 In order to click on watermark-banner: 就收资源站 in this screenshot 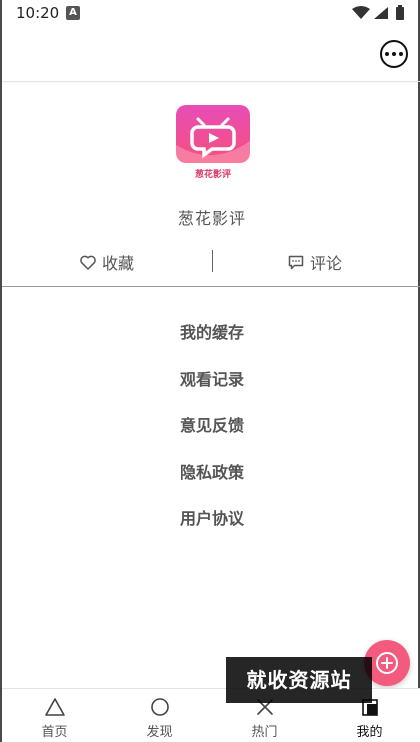, I will do `click(299, 680)`.